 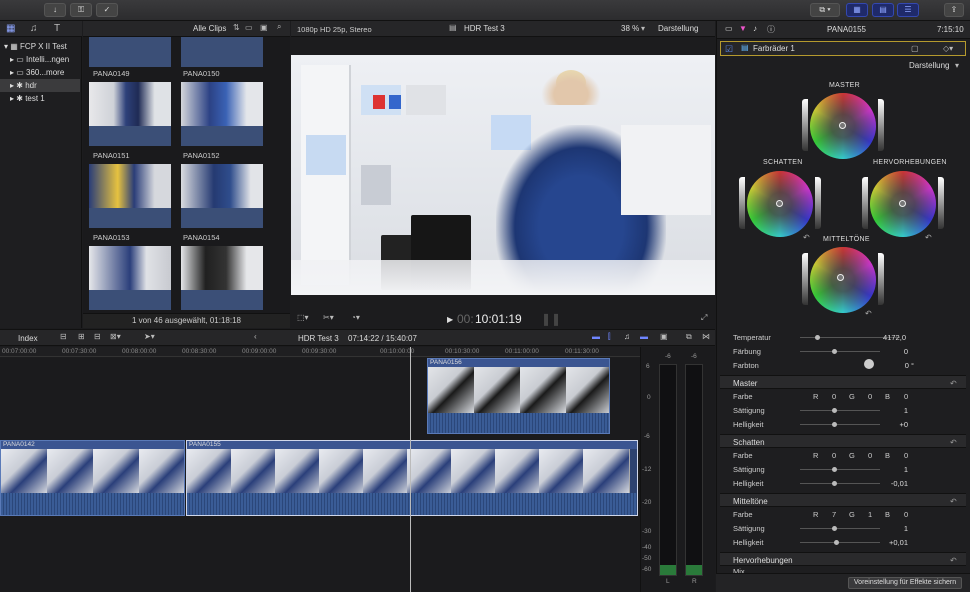 I want to click on timecode-display: 10:01:19, so click(x=498, y=319).